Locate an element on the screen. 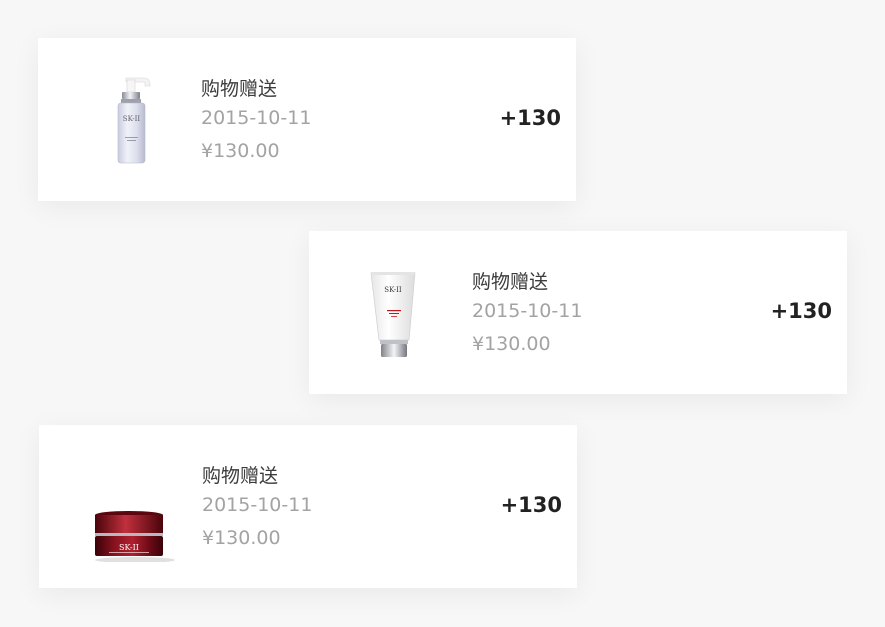 The image size is (885, 627). lotion-bottle-icon: SK-II is located at coordinates (133, 120).